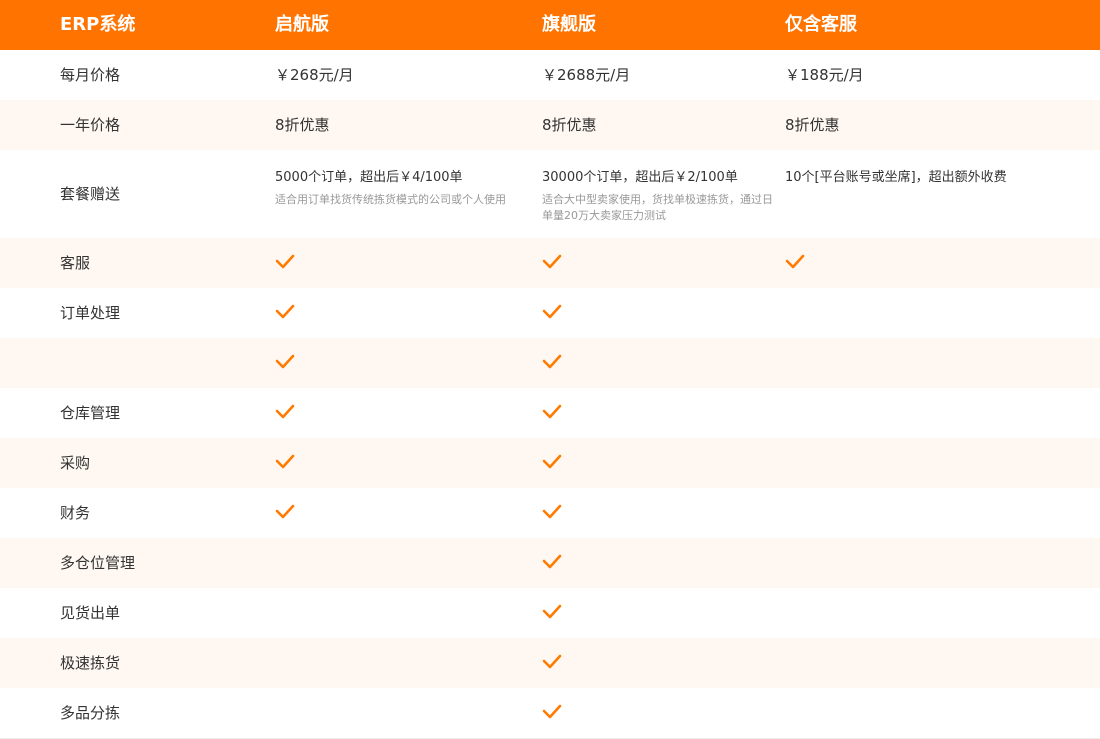 The height and width of the screenshot is (739, 1100). Describe the element at coordinates (586, 75) in the screenshot. I see `price-value: ￥2688元/月` at that location.